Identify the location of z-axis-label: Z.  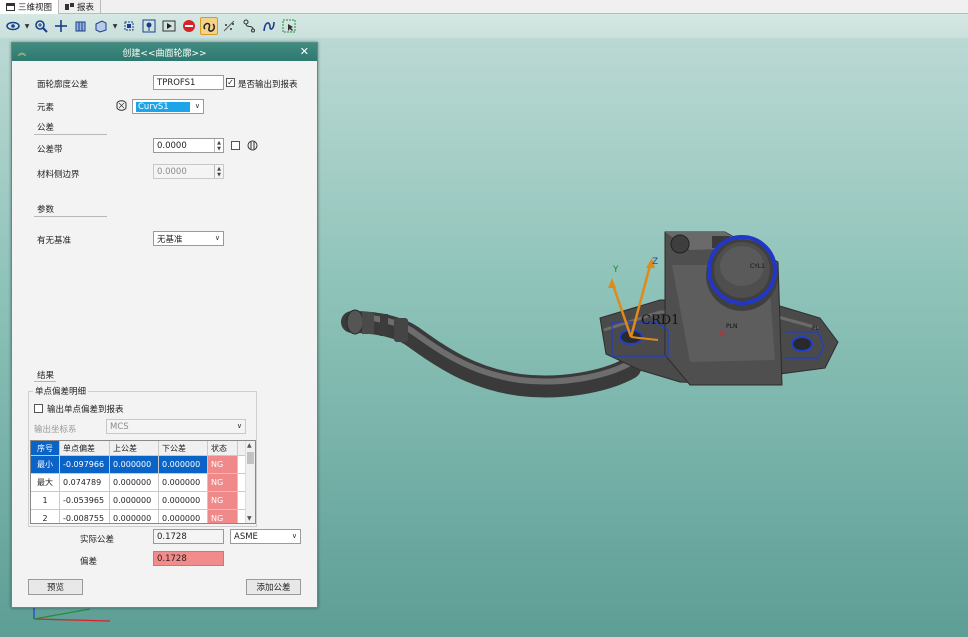
(655, 262).